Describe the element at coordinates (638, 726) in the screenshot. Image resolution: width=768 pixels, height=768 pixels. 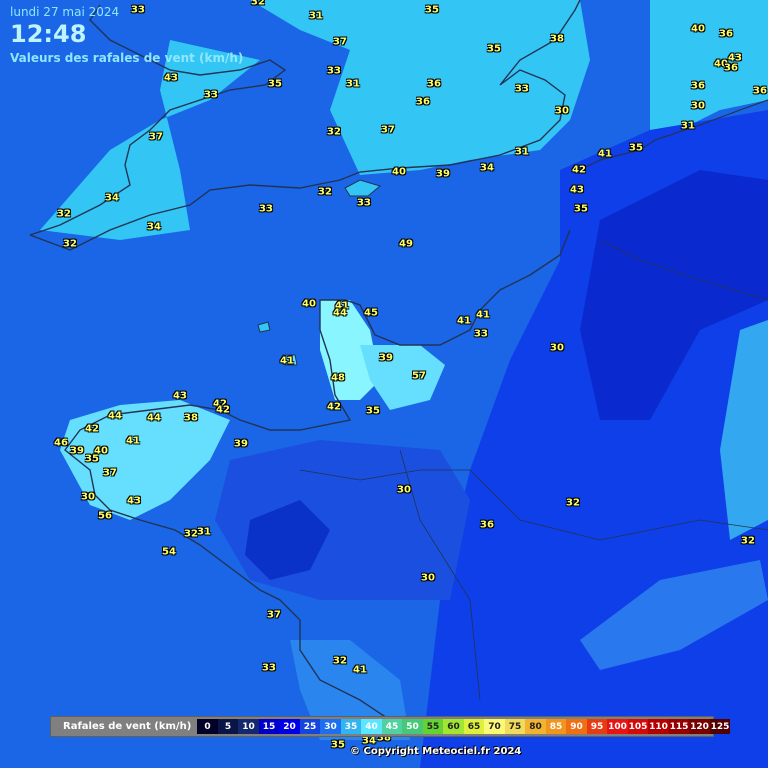
I see `legend-step: 105` at that location.